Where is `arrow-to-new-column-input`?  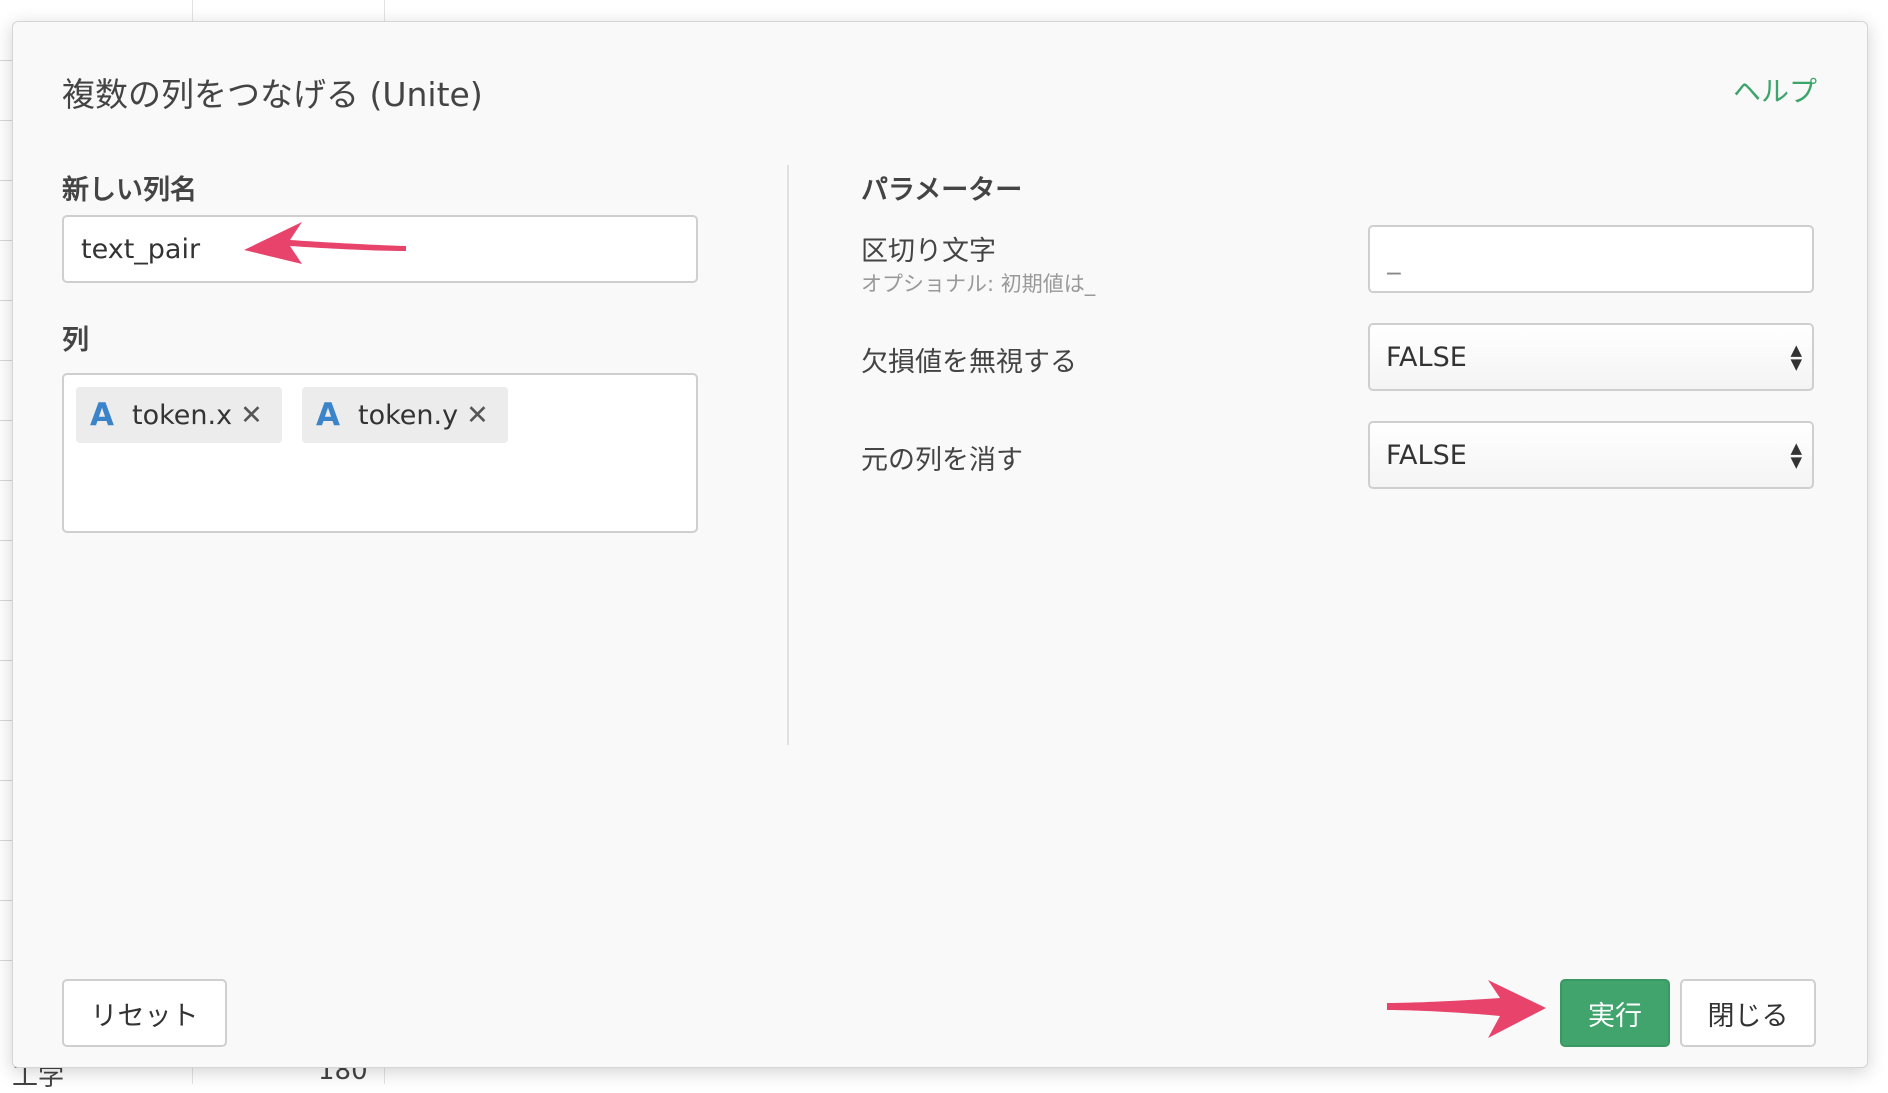 arrow-to-new-column-input is located at coordinates (325, 243).